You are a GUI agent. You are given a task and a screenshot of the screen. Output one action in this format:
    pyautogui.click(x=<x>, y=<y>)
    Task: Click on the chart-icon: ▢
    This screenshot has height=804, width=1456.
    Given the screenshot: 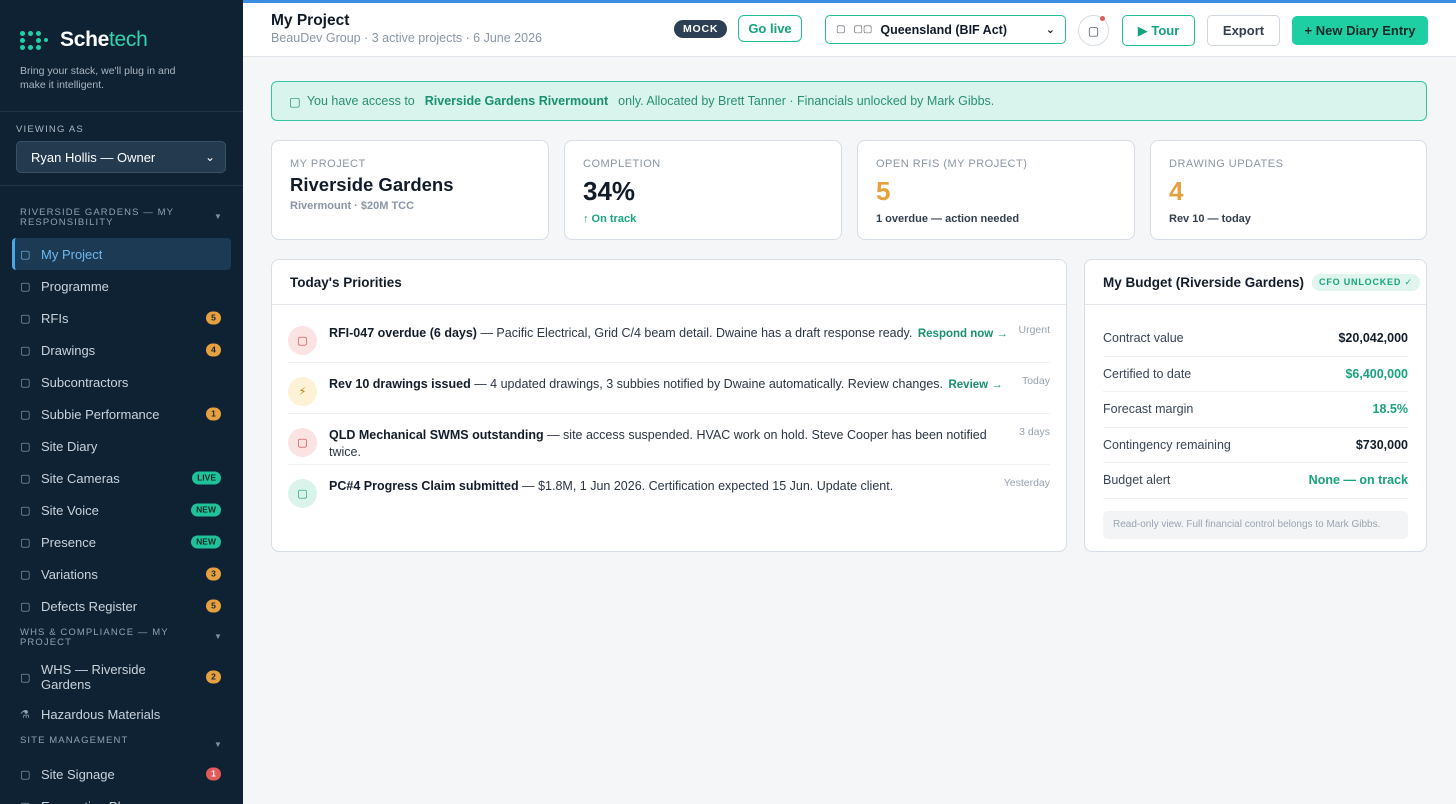 What is the action you would take?
    pyautogui.click(x=25, y=414)
    